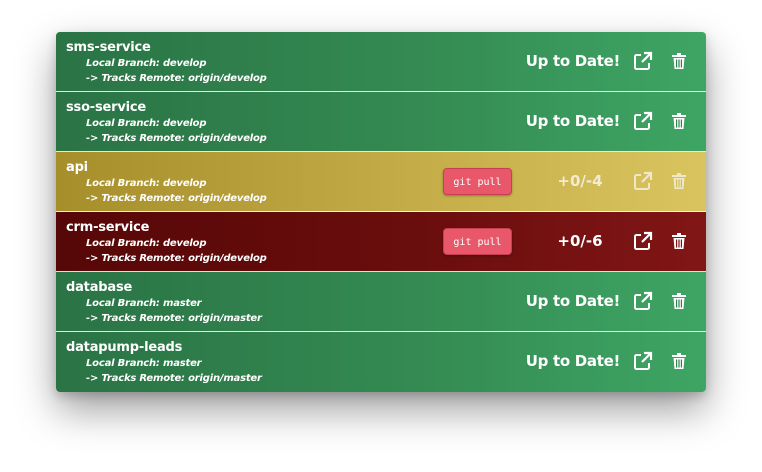 The image size is (762, 472). What do you see at coordinates (580, 181) in the screenshot?
I see `commit-diff: +0/-4` at bounding box center [580, 181].